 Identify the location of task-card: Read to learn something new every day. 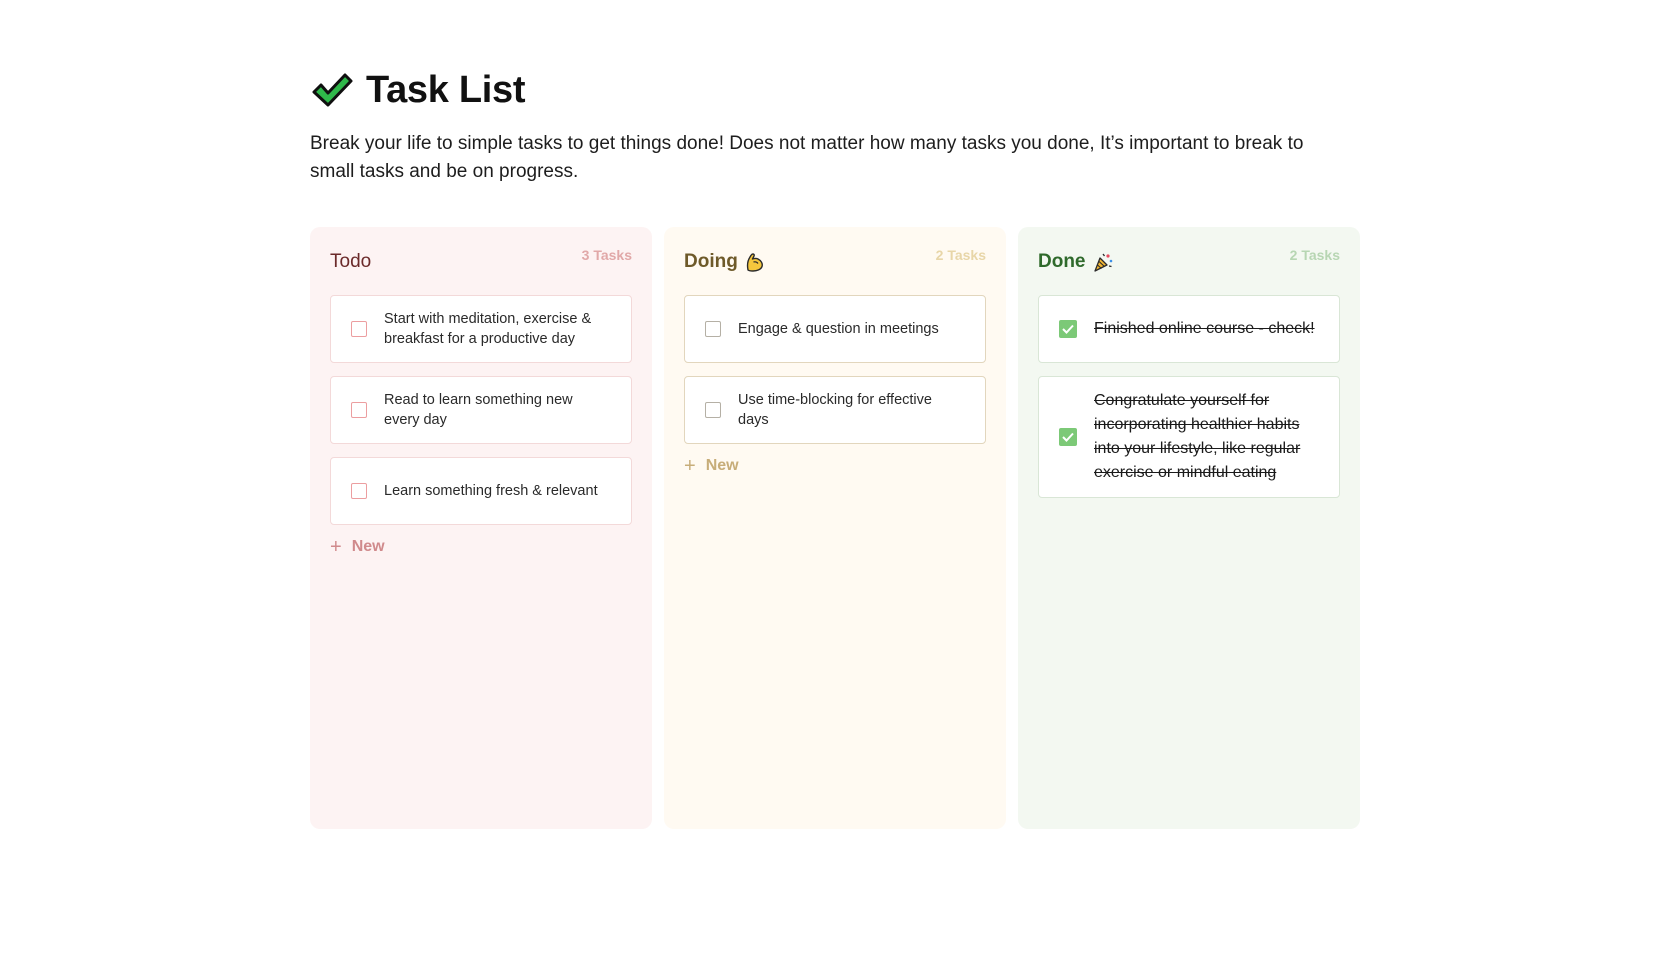
(481, 410).